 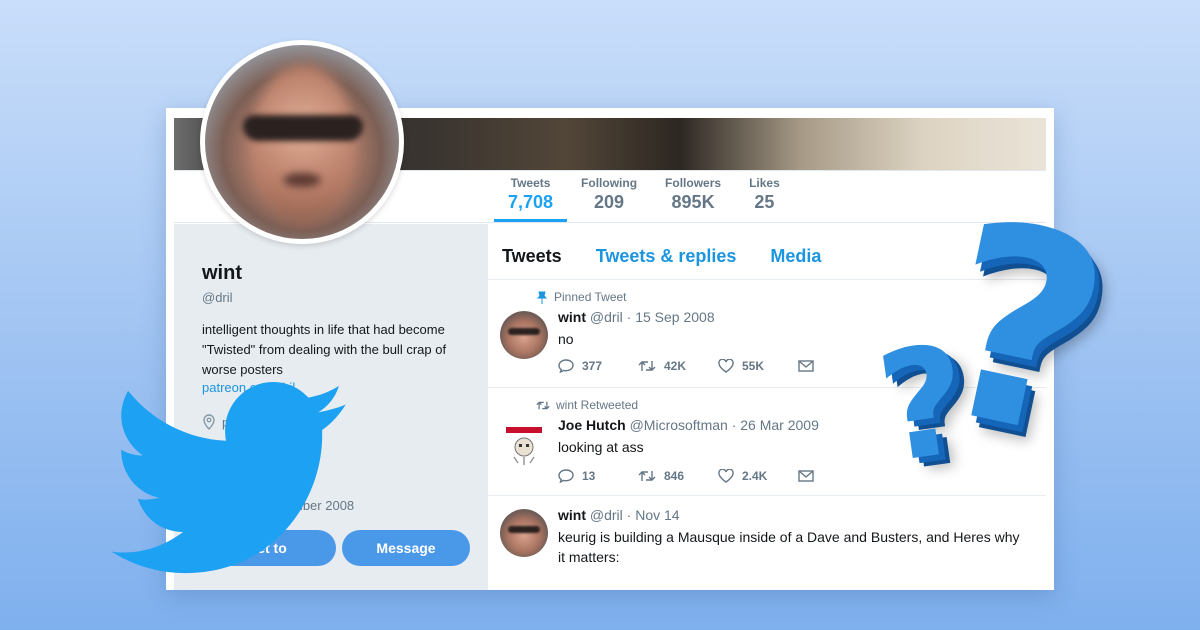 I want to click on stat-value: 895K, so click(x=693, y=202).